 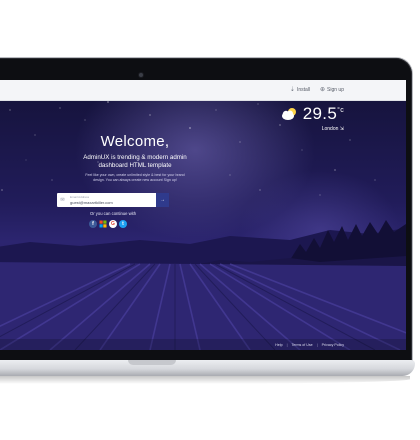 I want to click on windows-icon, so click(x=103, y=224).